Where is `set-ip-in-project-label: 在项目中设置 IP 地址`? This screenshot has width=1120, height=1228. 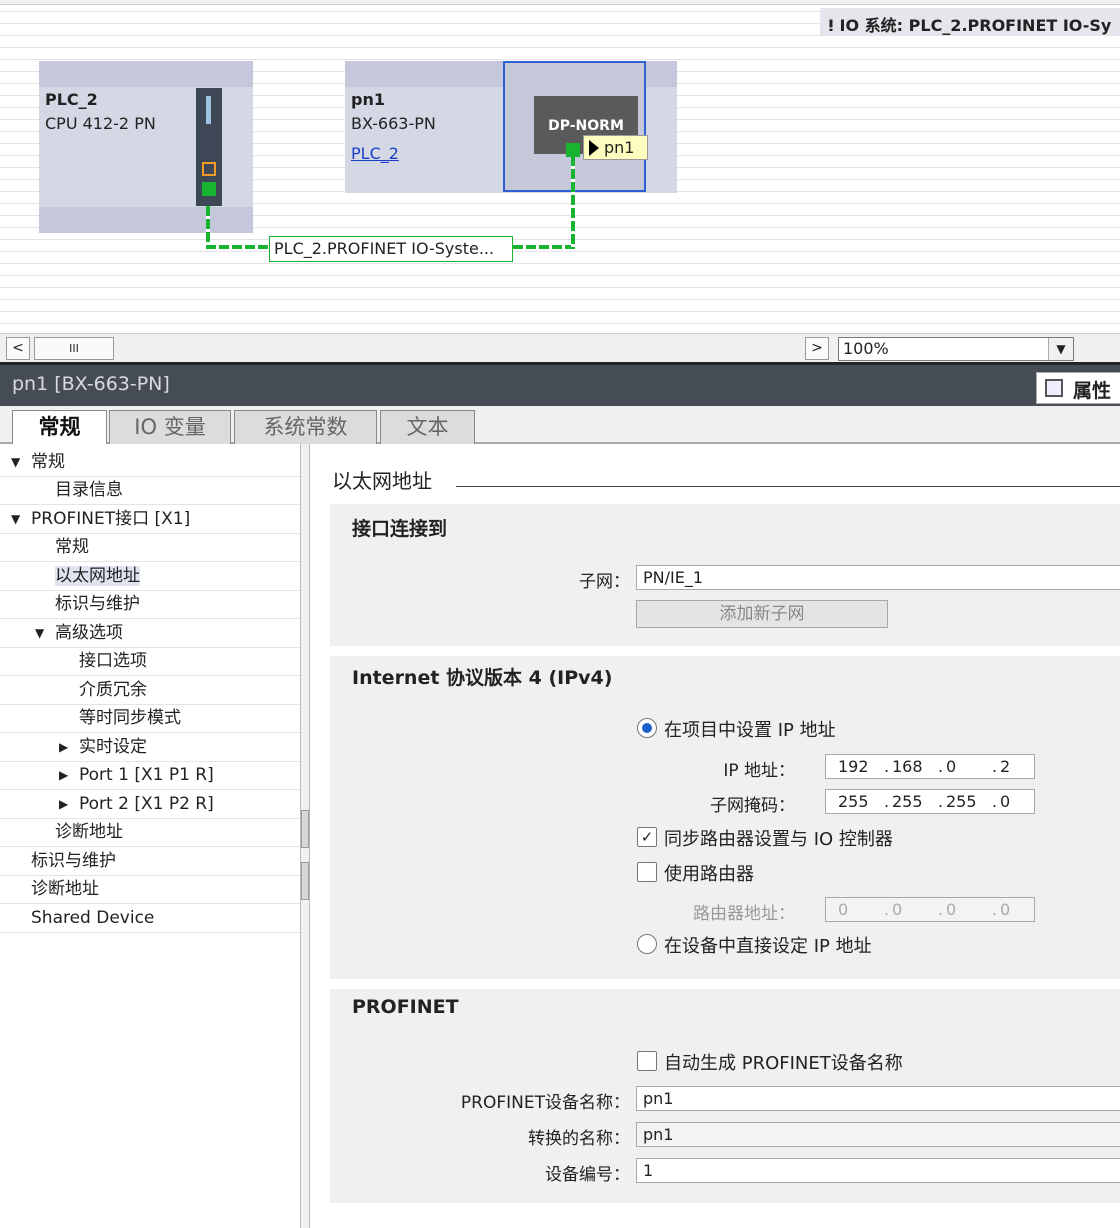
set-ip-in-project-label: 在项目中设置 IP 地址 is located at coordinates (750, 730).